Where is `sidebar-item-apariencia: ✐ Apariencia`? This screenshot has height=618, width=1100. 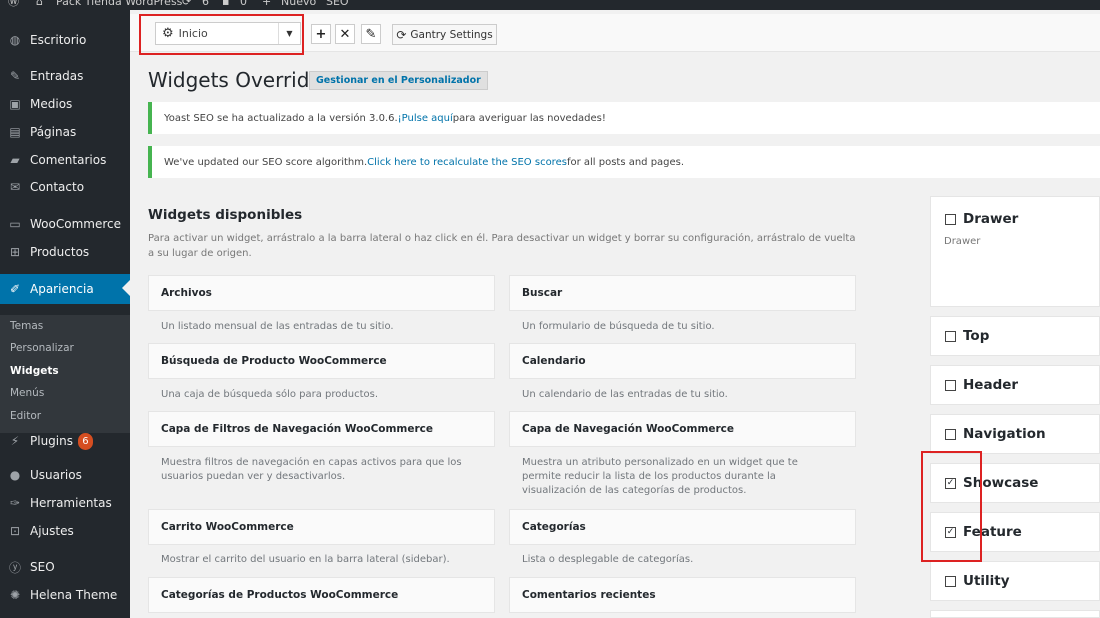 sidebar-item-apariencia: ✐ Apariencia is located at coordinates (65, 289).